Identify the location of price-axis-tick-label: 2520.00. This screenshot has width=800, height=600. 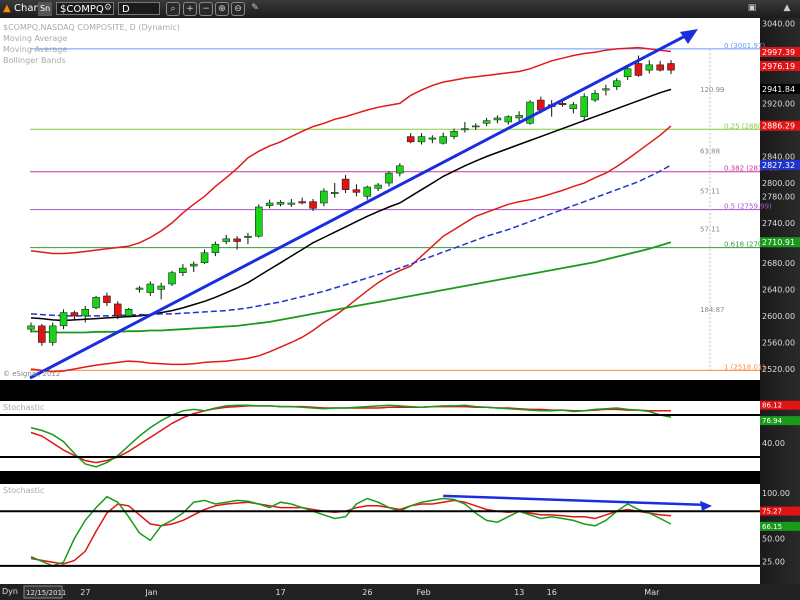
(778, 369).